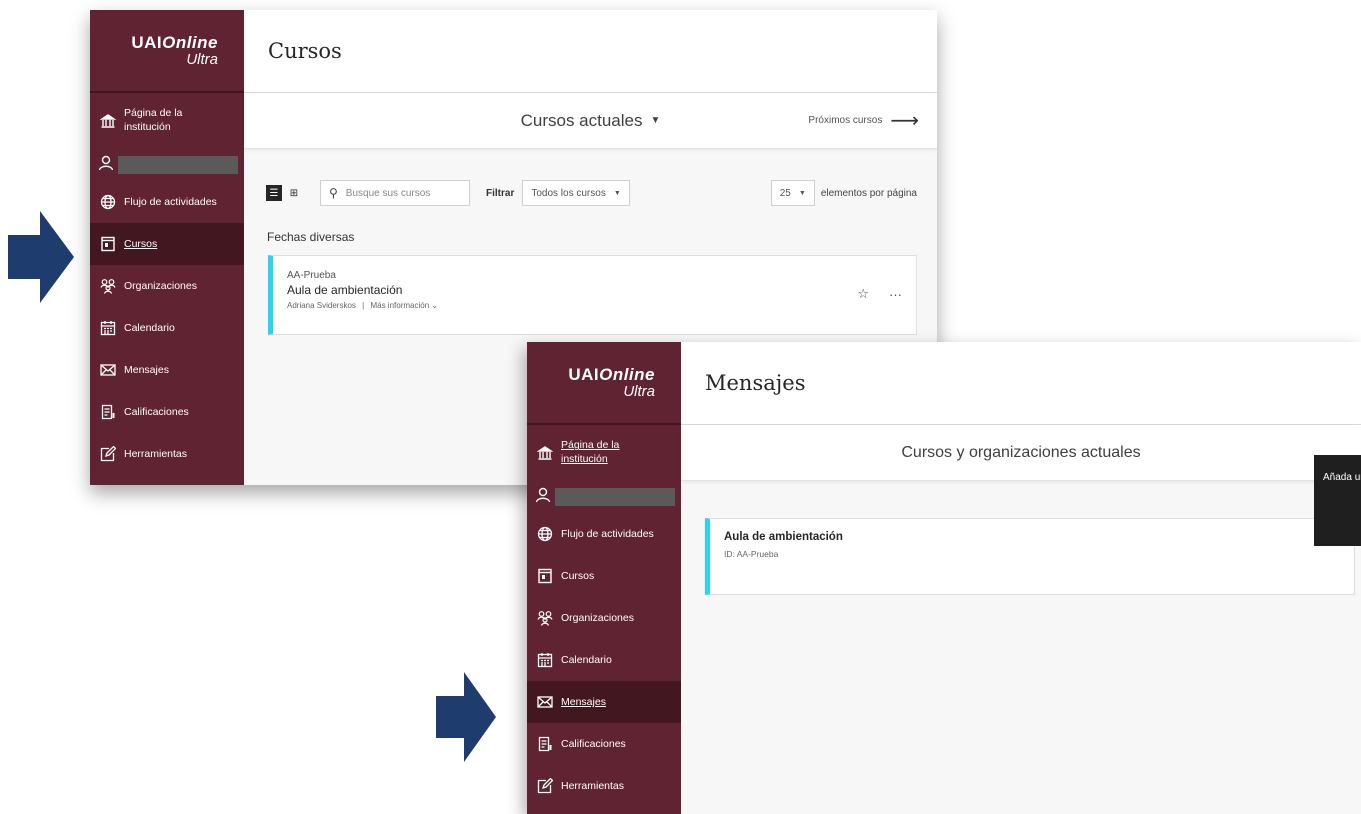  I want to click on page-title: Cursos, so click(305, 51).